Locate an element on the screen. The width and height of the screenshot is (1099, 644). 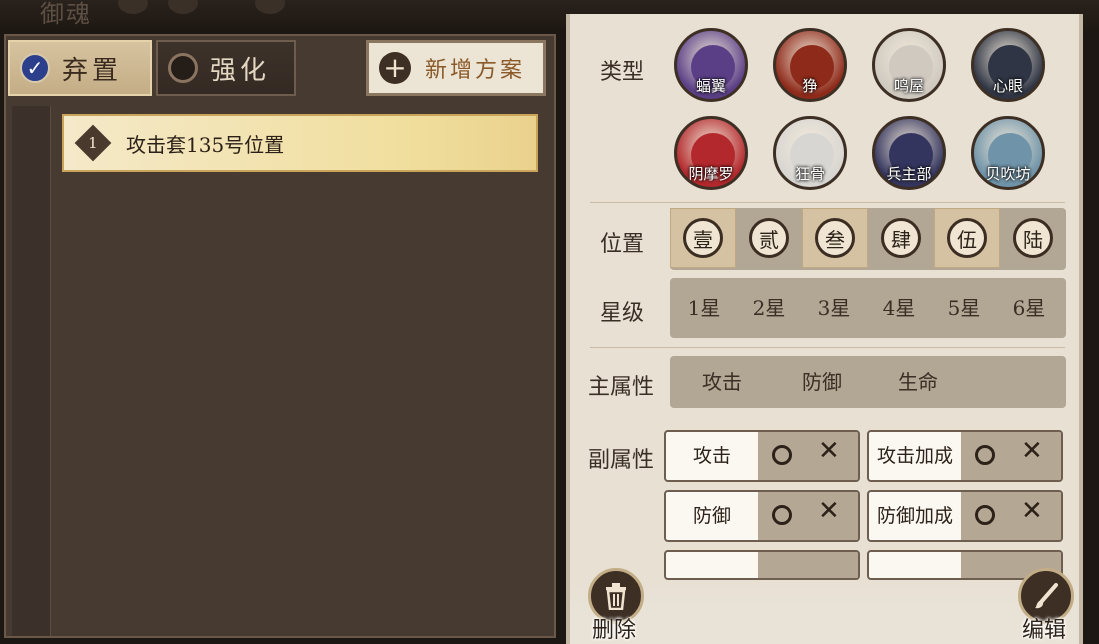
tab-enhance-label: 强化 is located at coordinates (240, 70).